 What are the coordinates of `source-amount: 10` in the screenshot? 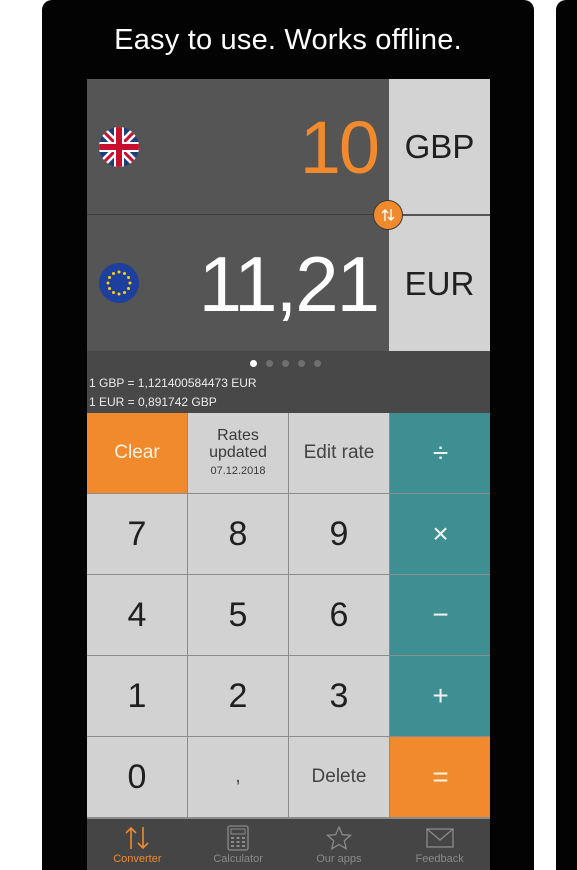 It's located at (340, 148).